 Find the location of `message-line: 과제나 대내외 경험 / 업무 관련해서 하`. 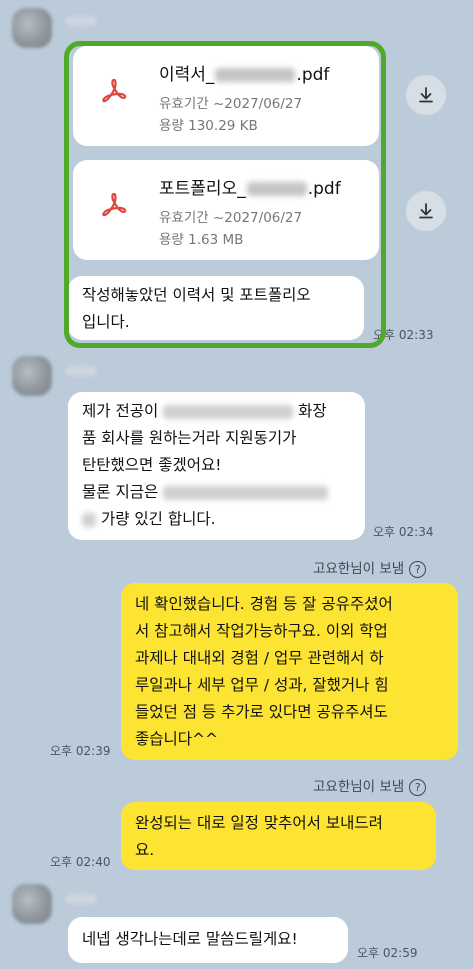

message-line: 과제나 대내외 경험 / 업무 관련해서 하 is located at coordinates (259, 658).